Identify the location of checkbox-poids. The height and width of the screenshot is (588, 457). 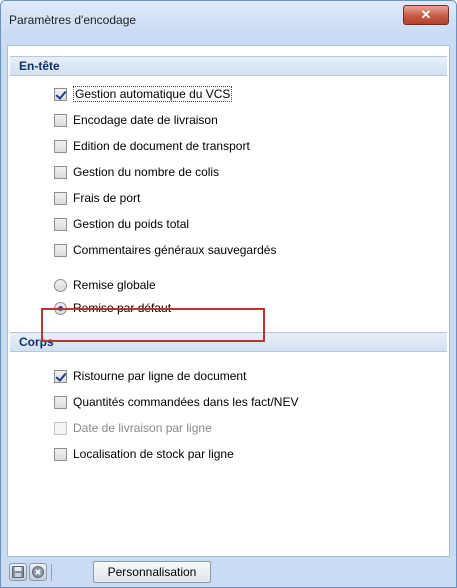
(60, 224).